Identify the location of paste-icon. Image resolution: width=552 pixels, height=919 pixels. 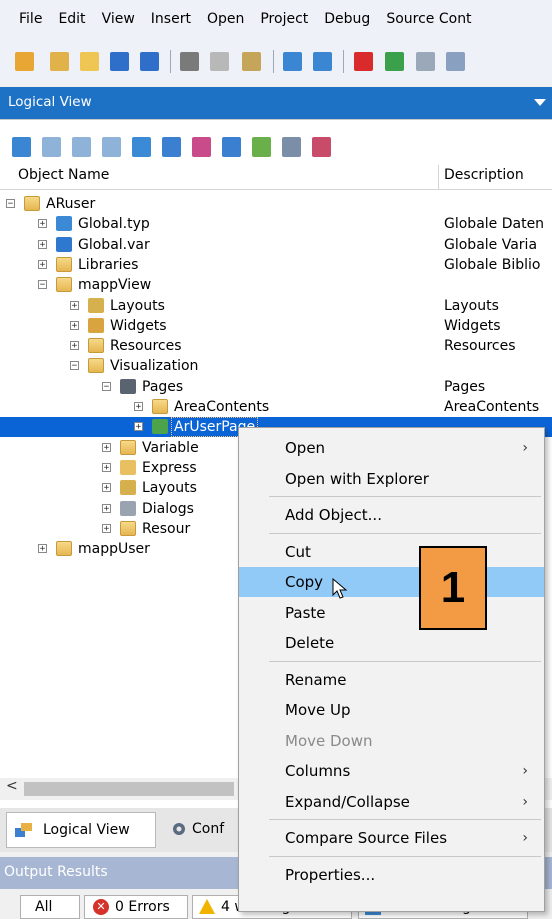
(251, 61).